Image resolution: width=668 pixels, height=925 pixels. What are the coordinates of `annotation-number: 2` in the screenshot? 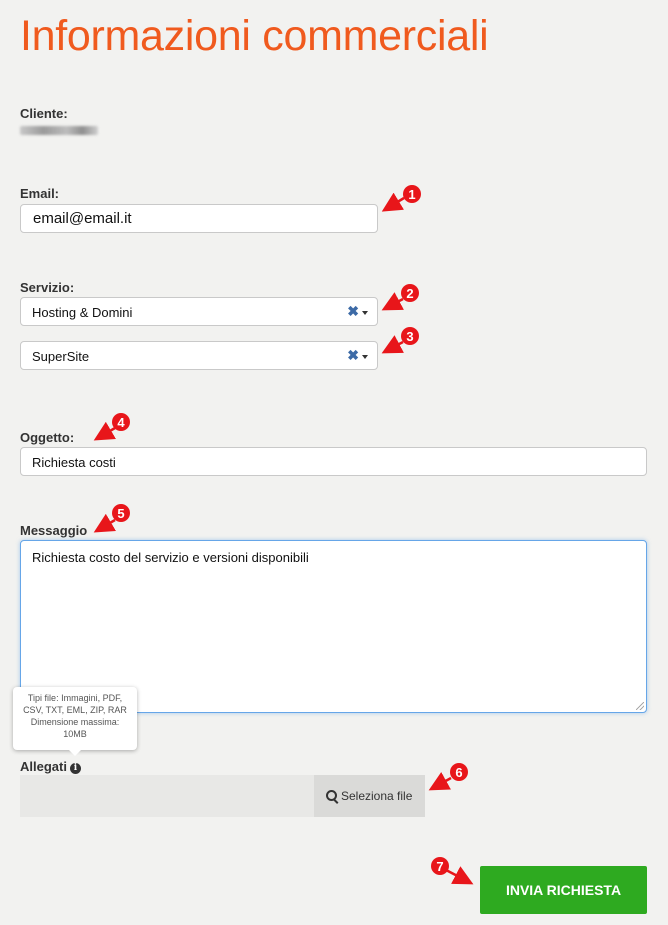 It's located at (409, 293).